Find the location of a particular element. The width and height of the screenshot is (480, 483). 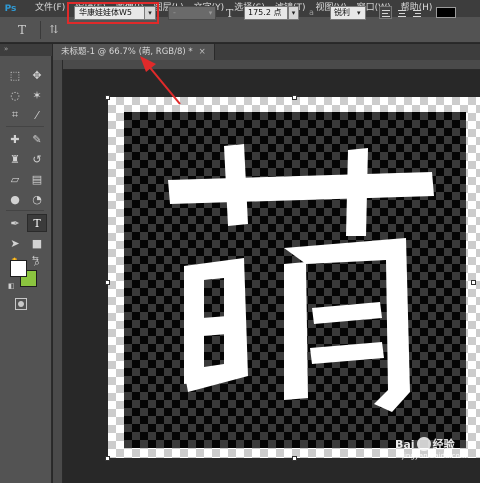

shape-tool-icon: ■ is located at coordinates (37, 243).